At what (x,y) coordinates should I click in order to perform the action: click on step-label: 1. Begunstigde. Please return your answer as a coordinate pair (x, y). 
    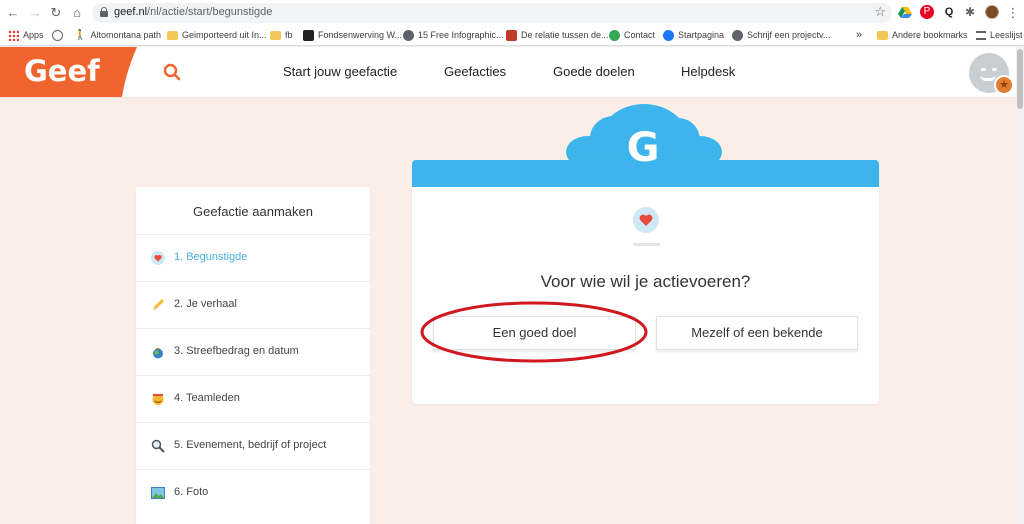
    Looking at the image, I should click on (211, 257).